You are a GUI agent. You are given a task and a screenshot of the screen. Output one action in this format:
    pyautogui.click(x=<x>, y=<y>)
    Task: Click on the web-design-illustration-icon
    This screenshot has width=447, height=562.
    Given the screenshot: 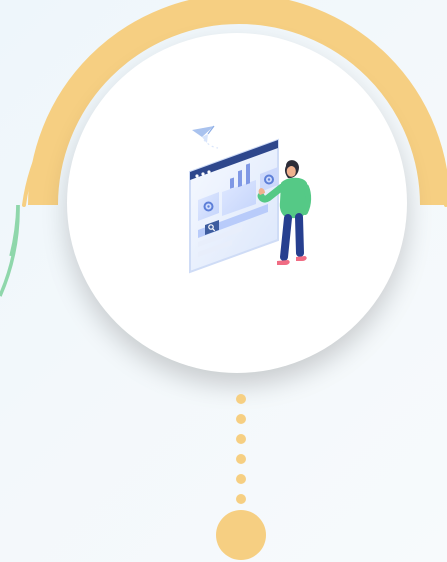 What is the action you would take?
    pyautogui.click(x=250, y=199)
    